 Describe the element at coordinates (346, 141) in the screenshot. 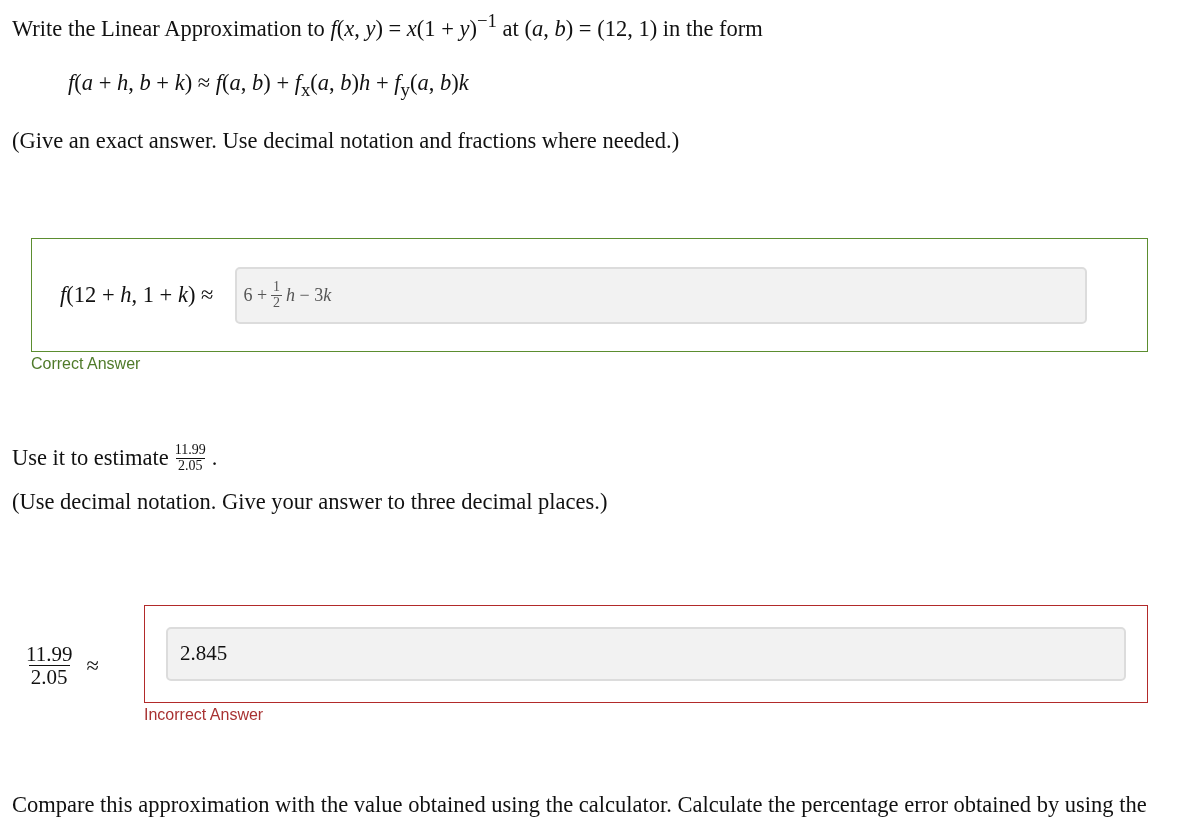

I see `note-text: (Give an exact answer. Use decimal notation and fractions where needed.)` at that location.